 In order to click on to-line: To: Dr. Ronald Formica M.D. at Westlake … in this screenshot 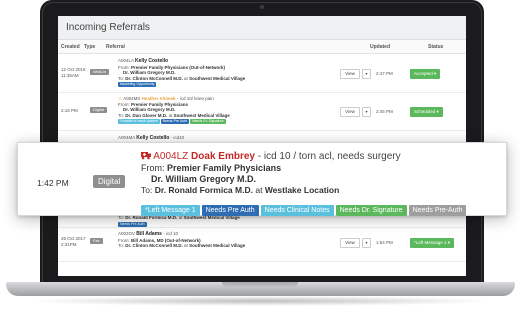, I will do `click(319, 190)`.